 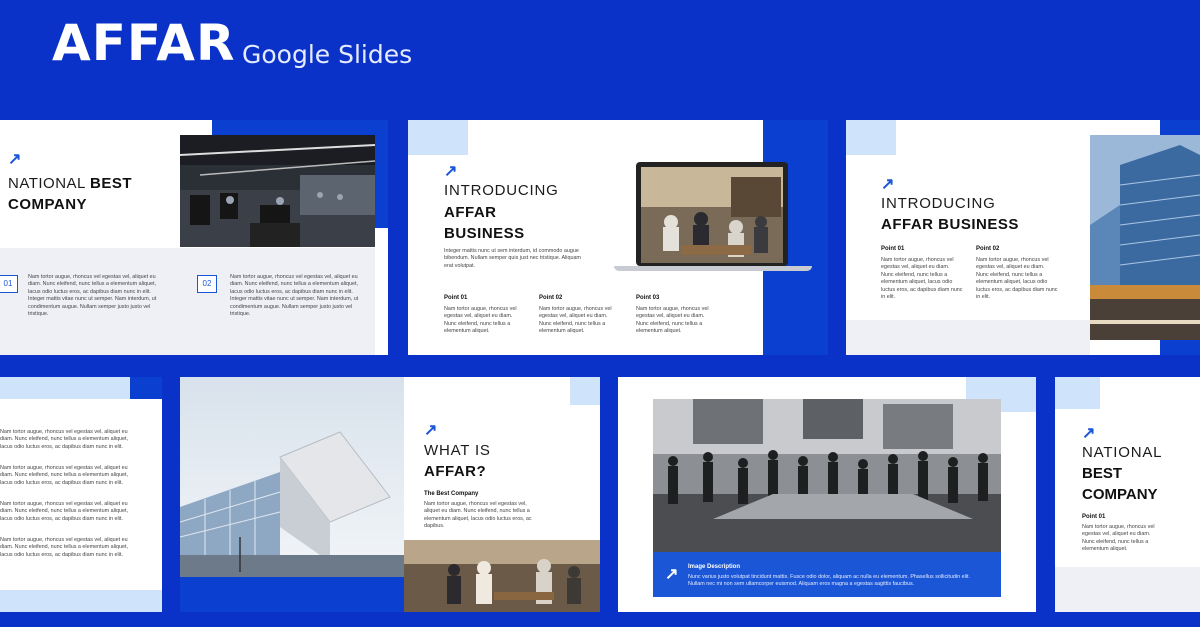 I want to click on bottom-blue-bar, so click(x=292, y=594).